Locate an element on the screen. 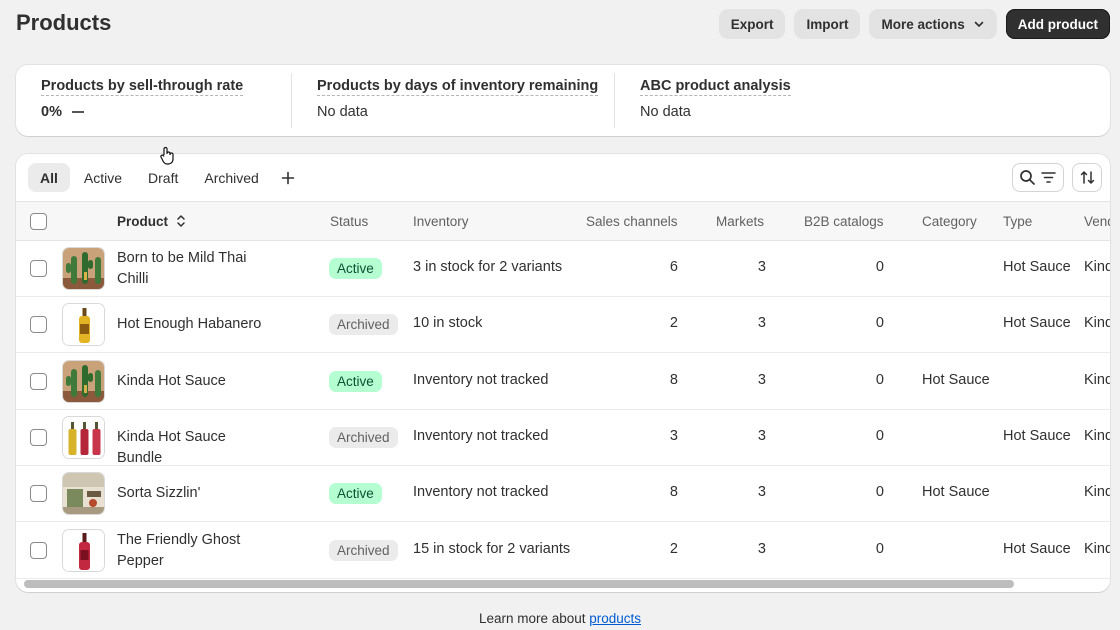 This screenshot has height=630, width=1120. select-all-checkbox is located at coordinates (38, 221).